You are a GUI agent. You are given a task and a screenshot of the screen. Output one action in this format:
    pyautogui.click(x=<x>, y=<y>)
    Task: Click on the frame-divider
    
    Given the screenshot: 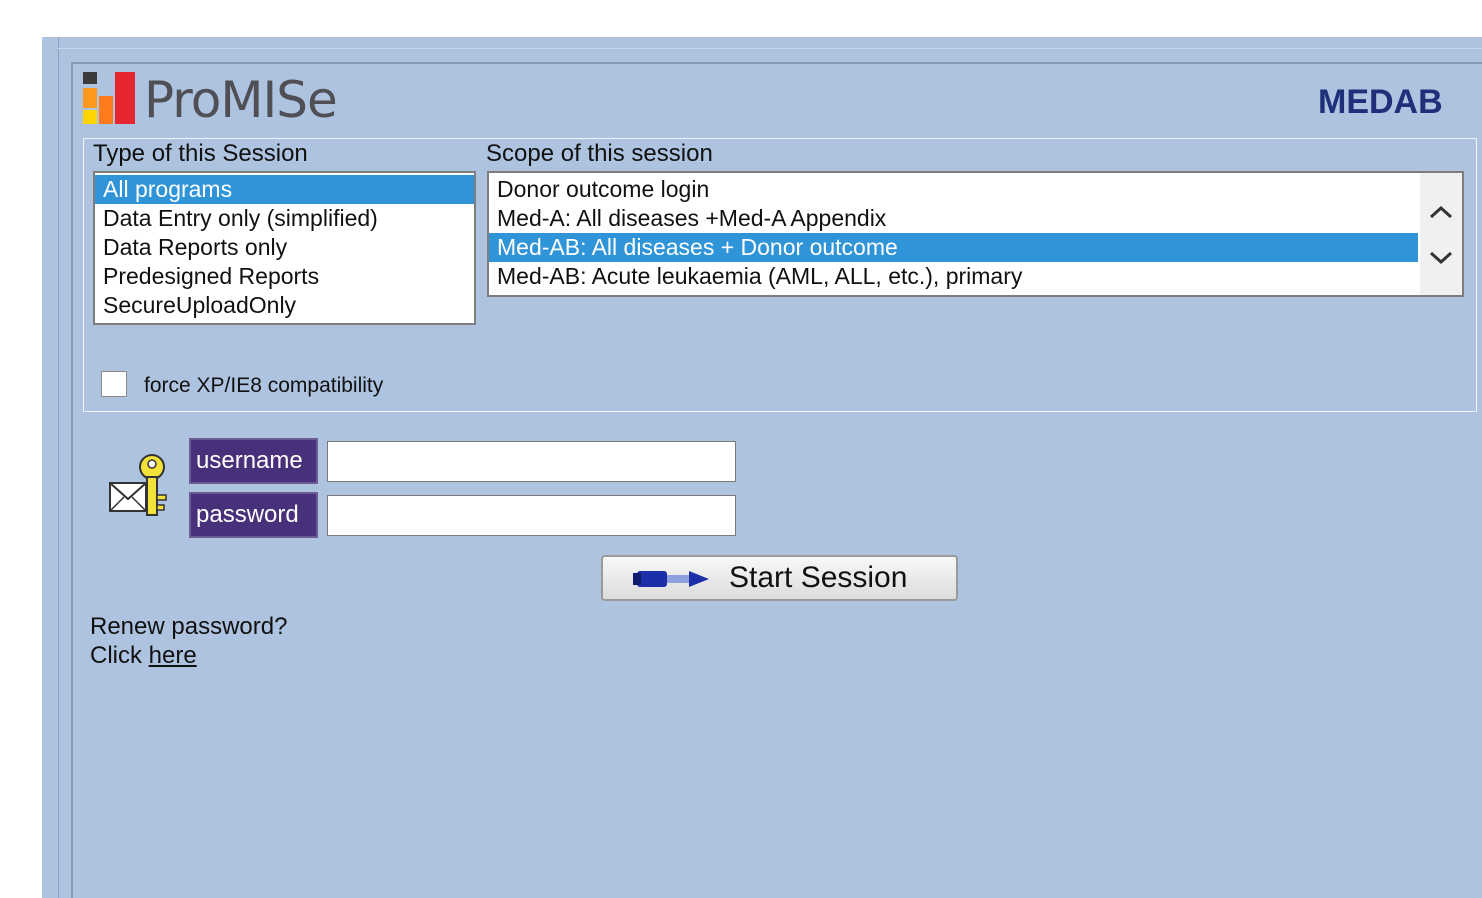 What is the action you would take?
    pyautogui.click(x=58, y=467)
    